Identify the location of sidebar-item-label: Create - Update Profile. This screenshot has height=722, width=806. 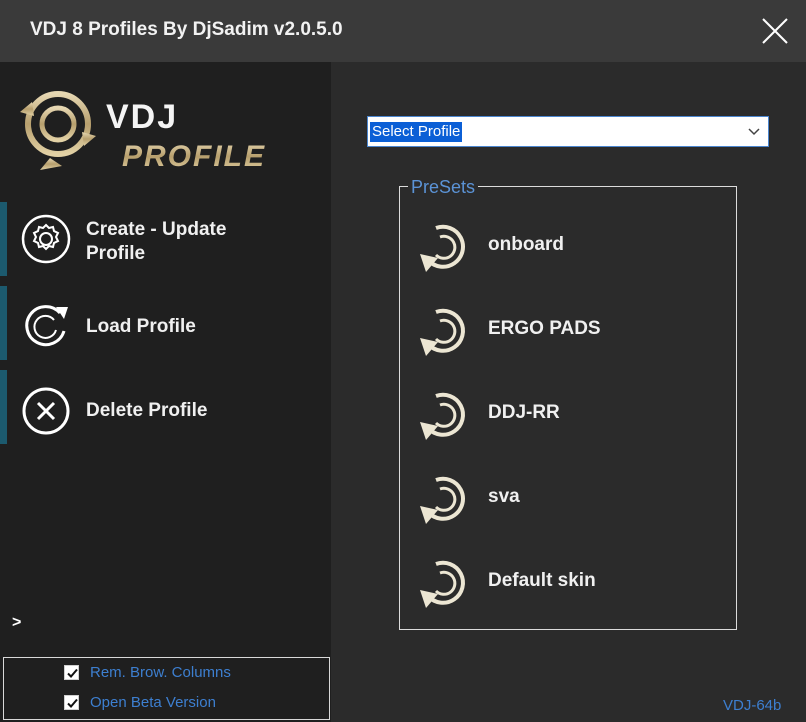
(156, 242).